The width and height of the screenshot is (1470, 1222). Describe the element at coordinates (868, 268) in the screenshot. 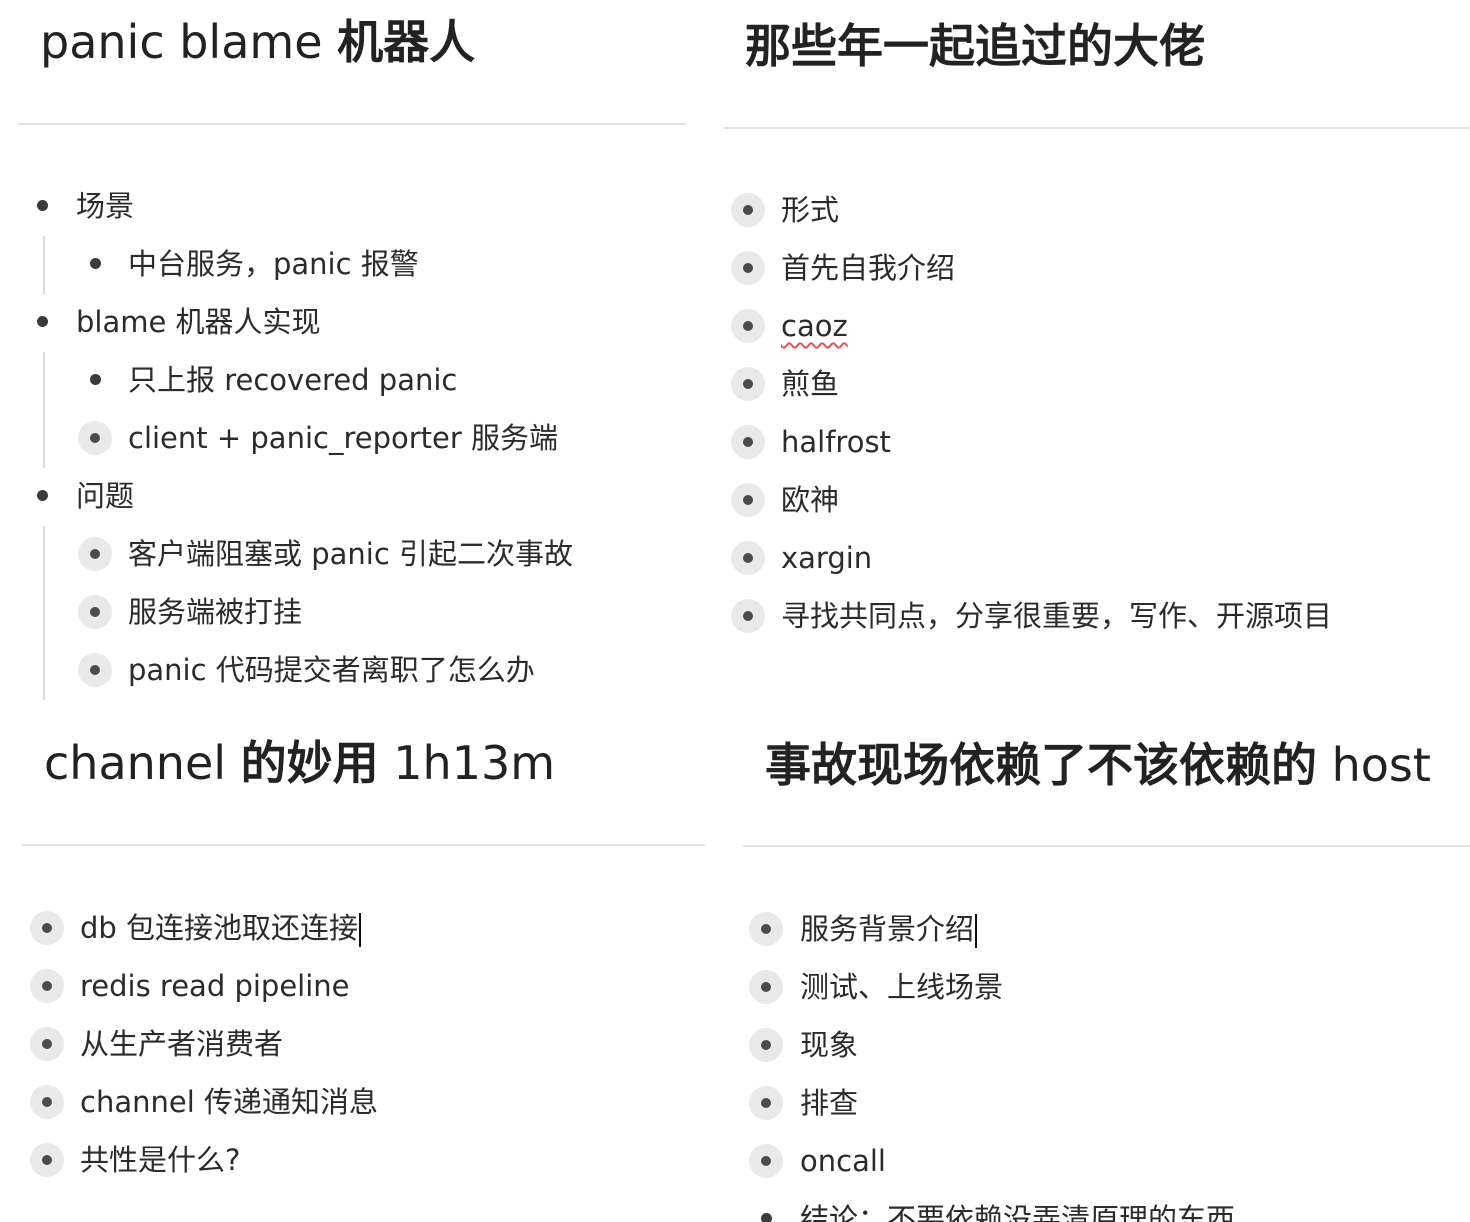

I see `list-item-text: 首先自我介绍` at that location.